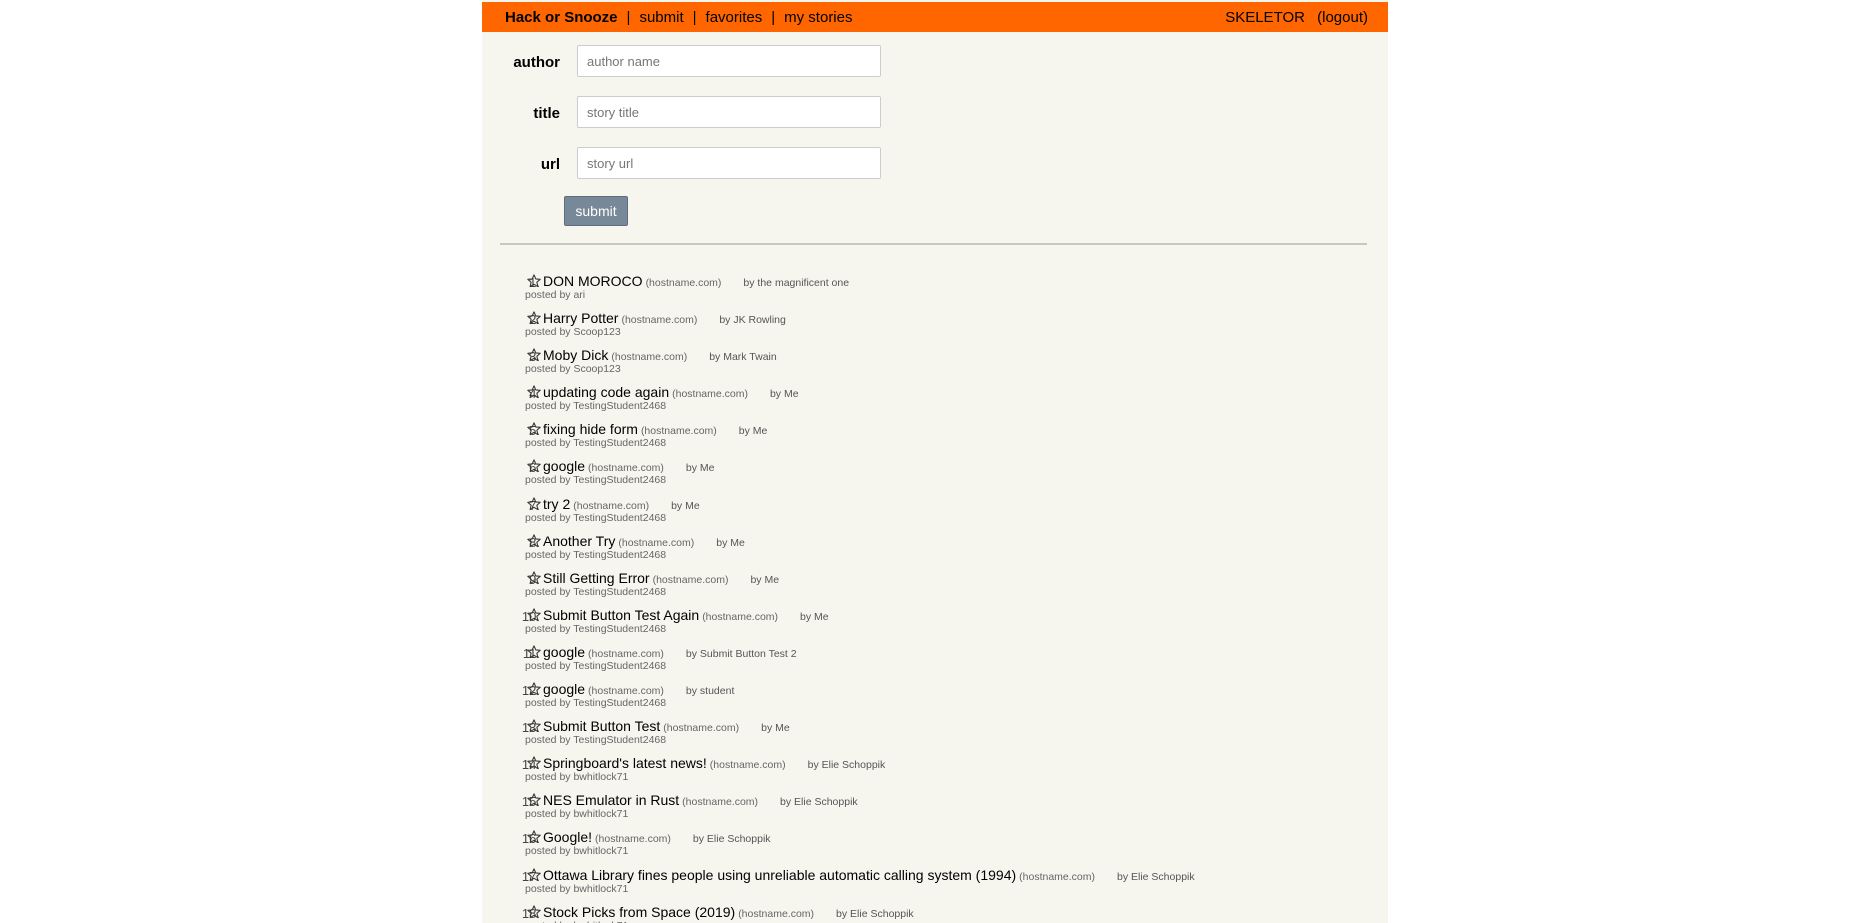  I want to click on nav-brand-link: Hack or Snooze, so click(561, 17).